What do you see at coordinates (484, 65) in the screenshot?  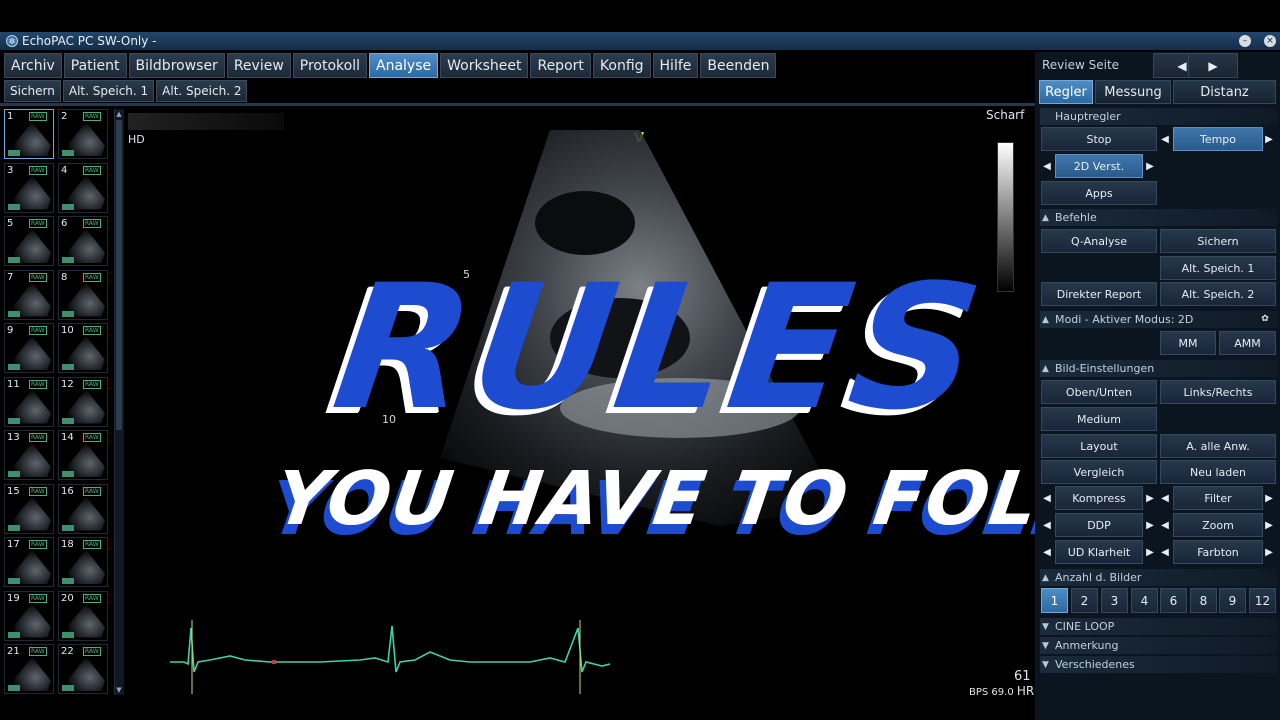 I see `menu-worksheet: Worksheet` at bounding box center [484, 65].